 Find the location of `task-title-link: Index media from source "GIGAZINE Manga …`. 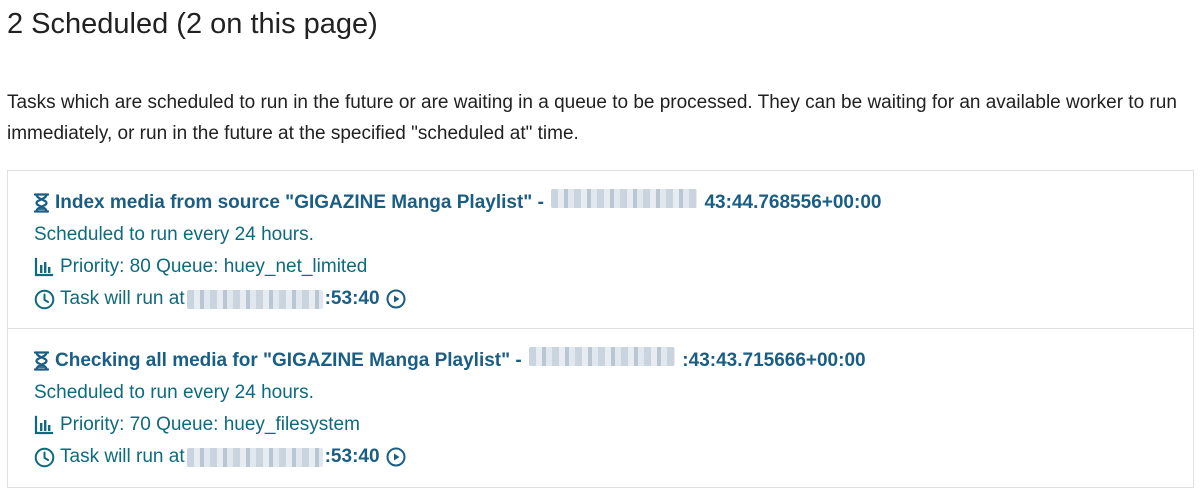

task-title-link: Index media from source "GIGAZINE Manga … is located at coordinates (468, 203).